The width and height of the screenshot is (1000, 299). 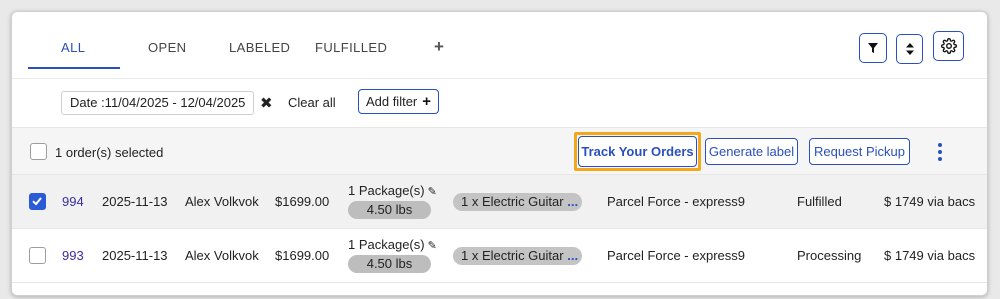 What do you see at coordinates (266, 103) in the screenshot?
I see `clear-date-filter-icon: ✖` at bounding box center [266, 103].